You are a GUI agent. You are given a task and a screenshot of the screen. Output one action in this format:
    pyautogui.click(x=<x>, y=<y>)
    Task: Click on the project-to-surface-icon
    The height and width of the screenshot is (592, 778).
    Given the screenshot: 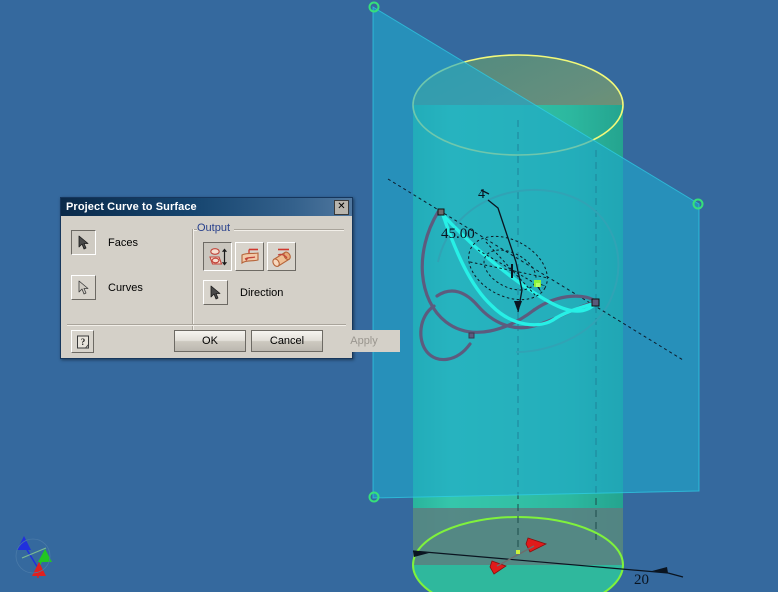 What is the action you would take?
    pyautogui.click(x=249, y=256)
    